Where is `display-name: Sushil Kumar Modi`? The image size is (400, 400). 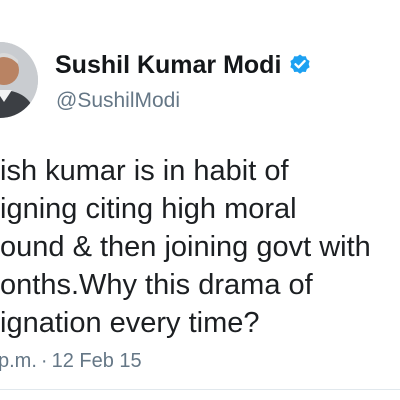 display-name: Sushil Kumar Modi is located at coordinates (183, 65).